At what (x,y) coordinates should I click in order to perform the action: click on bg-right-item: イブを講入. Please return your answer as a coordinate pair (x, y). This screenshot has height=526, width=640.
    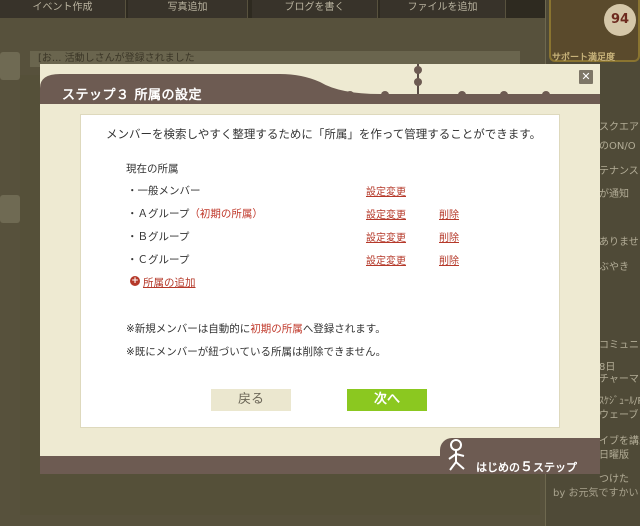
    Looking at the image, I should click on (619, 441).